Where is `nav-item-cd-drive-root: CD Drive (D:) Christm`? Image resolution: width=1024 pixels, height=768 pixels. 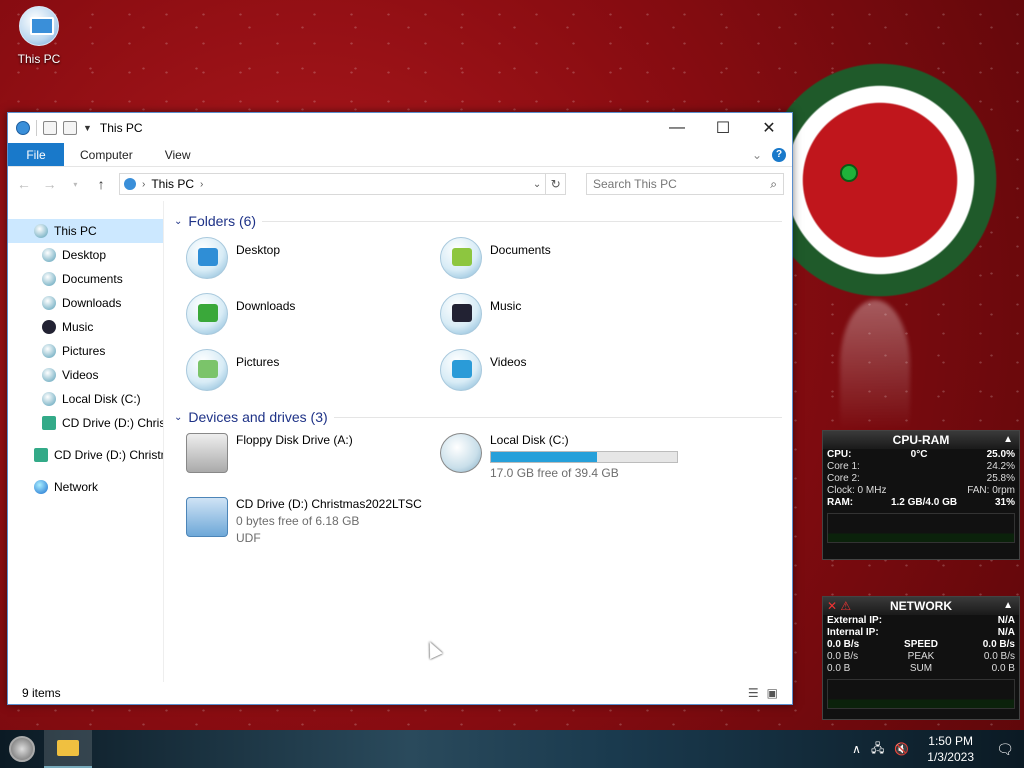
nav-item-cd-drive-root: CD Drive (D:) Christm is located at coordinates (85, 455).